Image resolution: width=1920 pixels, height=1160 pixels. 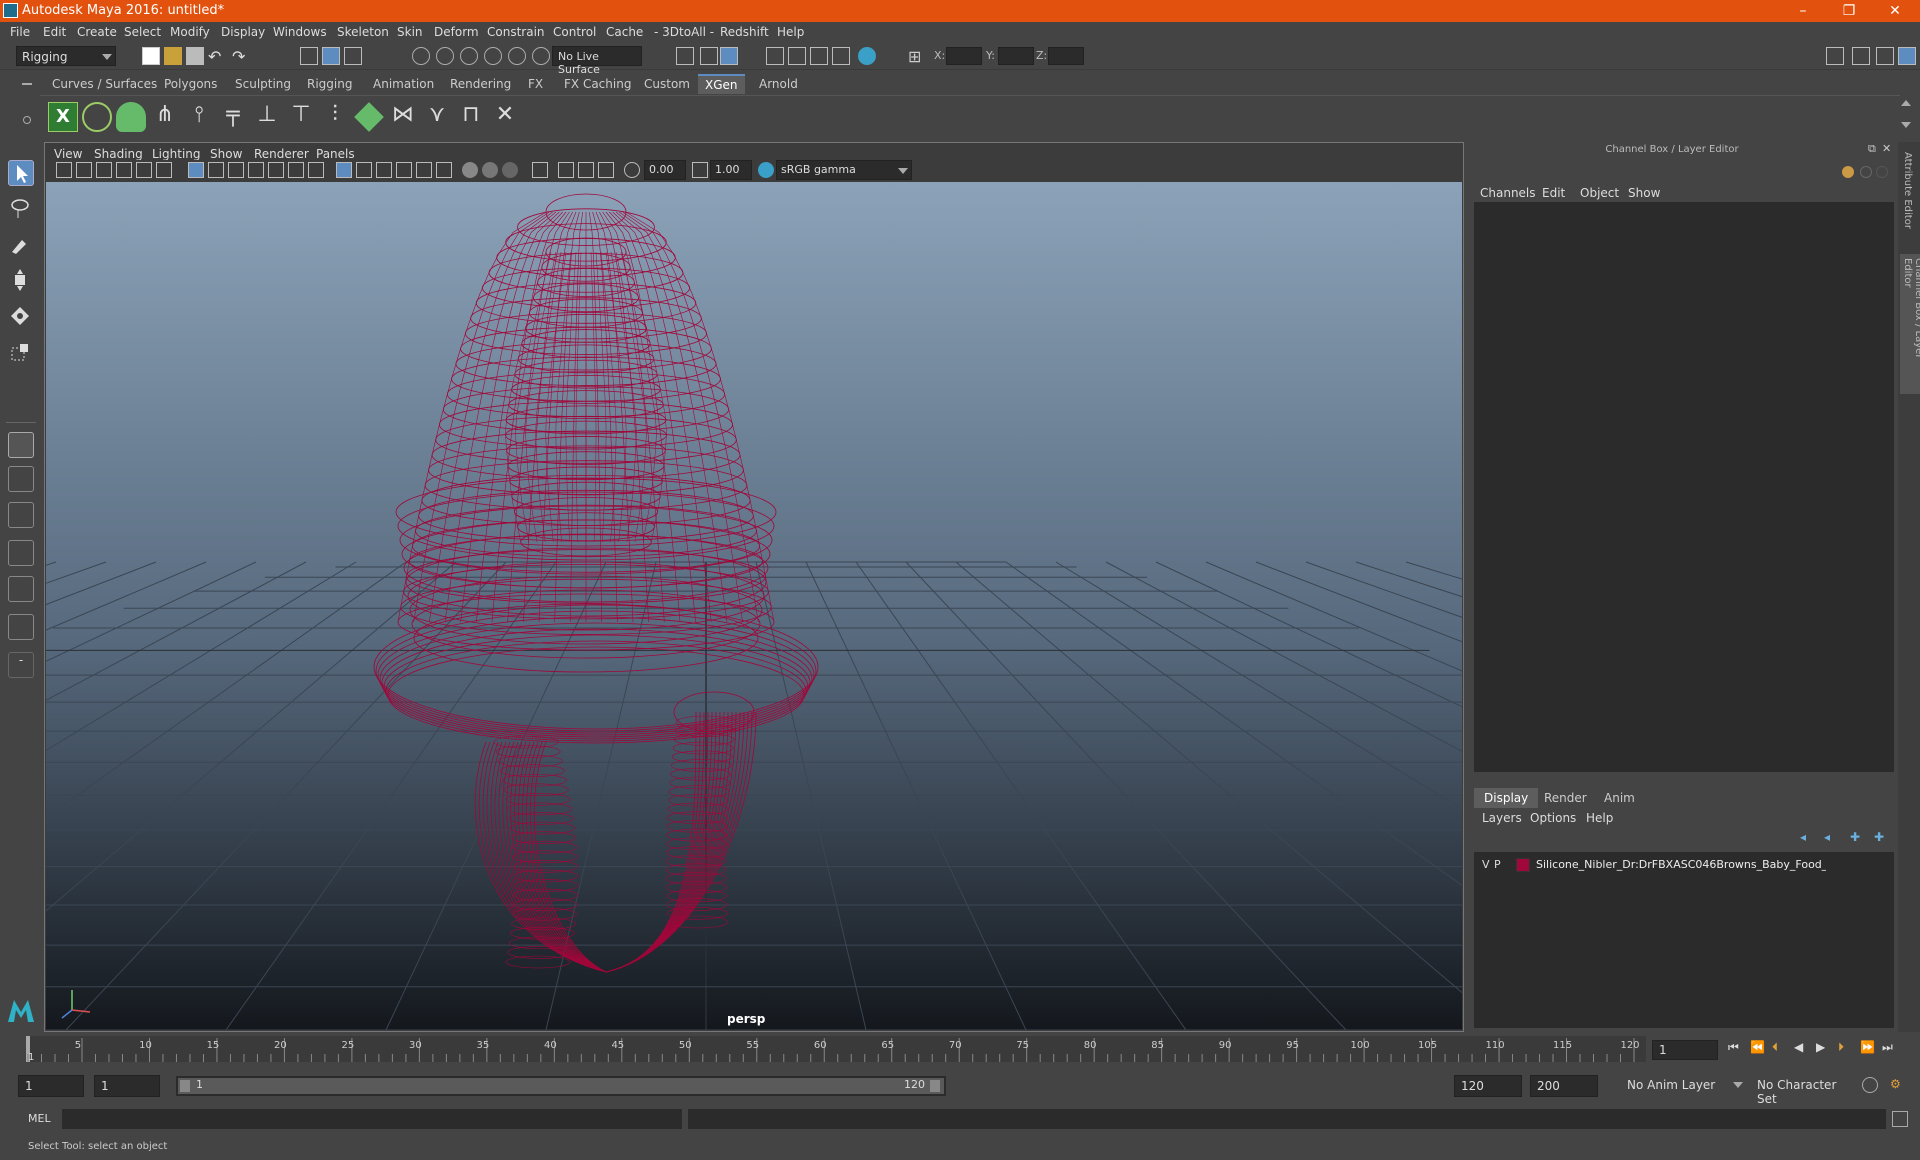 What do you see at coordinates (841, 56) in the screenshot?
I see `render-settings-icon` at bounding box center [841, 56].